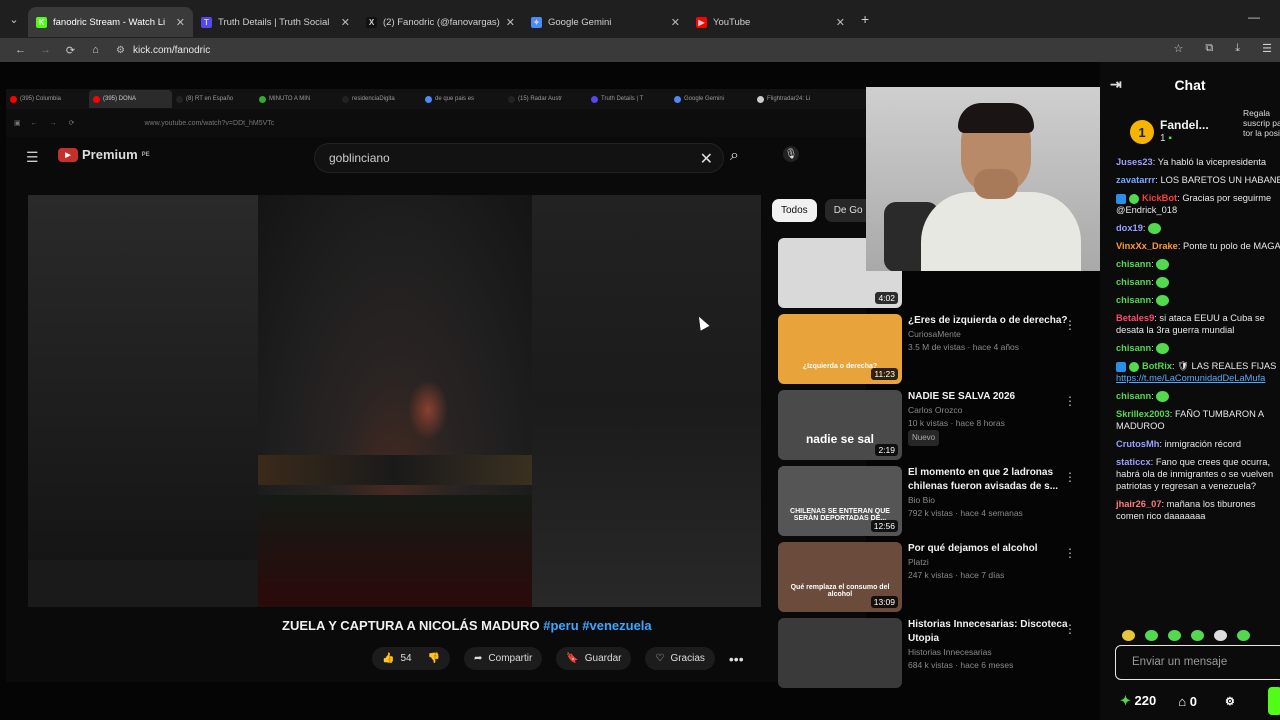  Describe the element at coordinates (956, 423) in the screenshot. I see `video-meta: 10 k vistas · hace 8 horas` at that location.